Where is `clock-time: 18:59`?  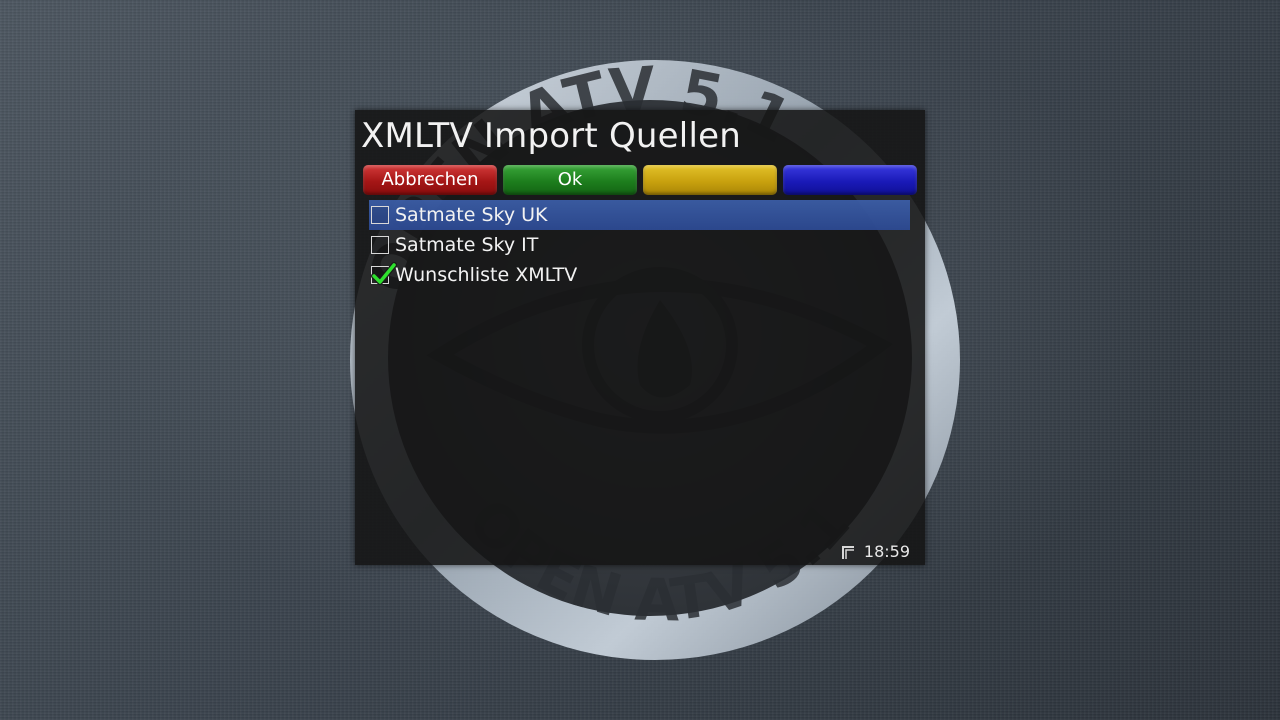 clock-time: 18:59 is located at coordinates (886, 551).